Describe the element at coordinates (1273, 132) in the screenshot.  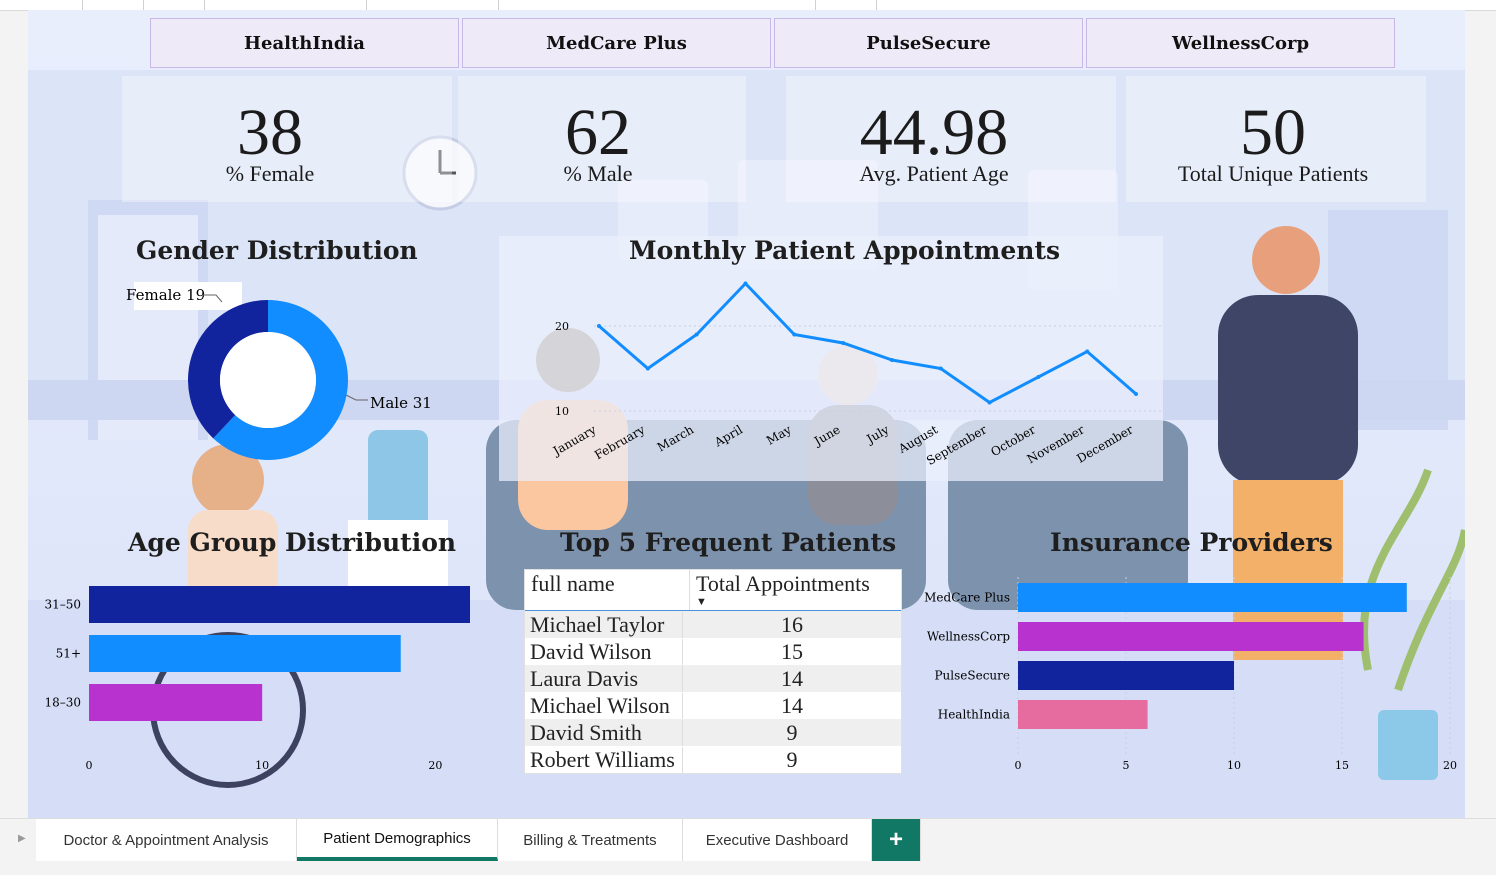
I see `kpi-value: 50` at that location.